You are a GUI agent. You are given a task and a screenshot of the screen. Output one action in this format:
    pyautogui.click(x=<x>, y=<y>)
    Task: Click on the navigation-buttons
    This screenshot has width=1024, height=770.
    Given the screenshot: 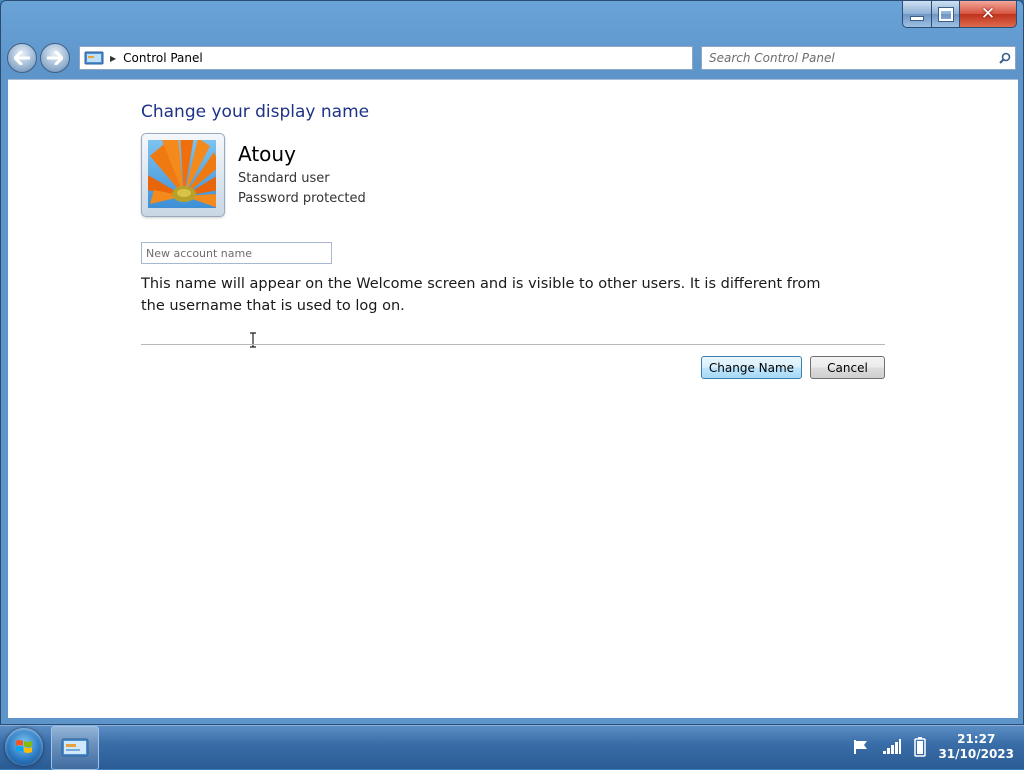 What is the action you would take?
    pyautogui.click(x=38, y=58)
    